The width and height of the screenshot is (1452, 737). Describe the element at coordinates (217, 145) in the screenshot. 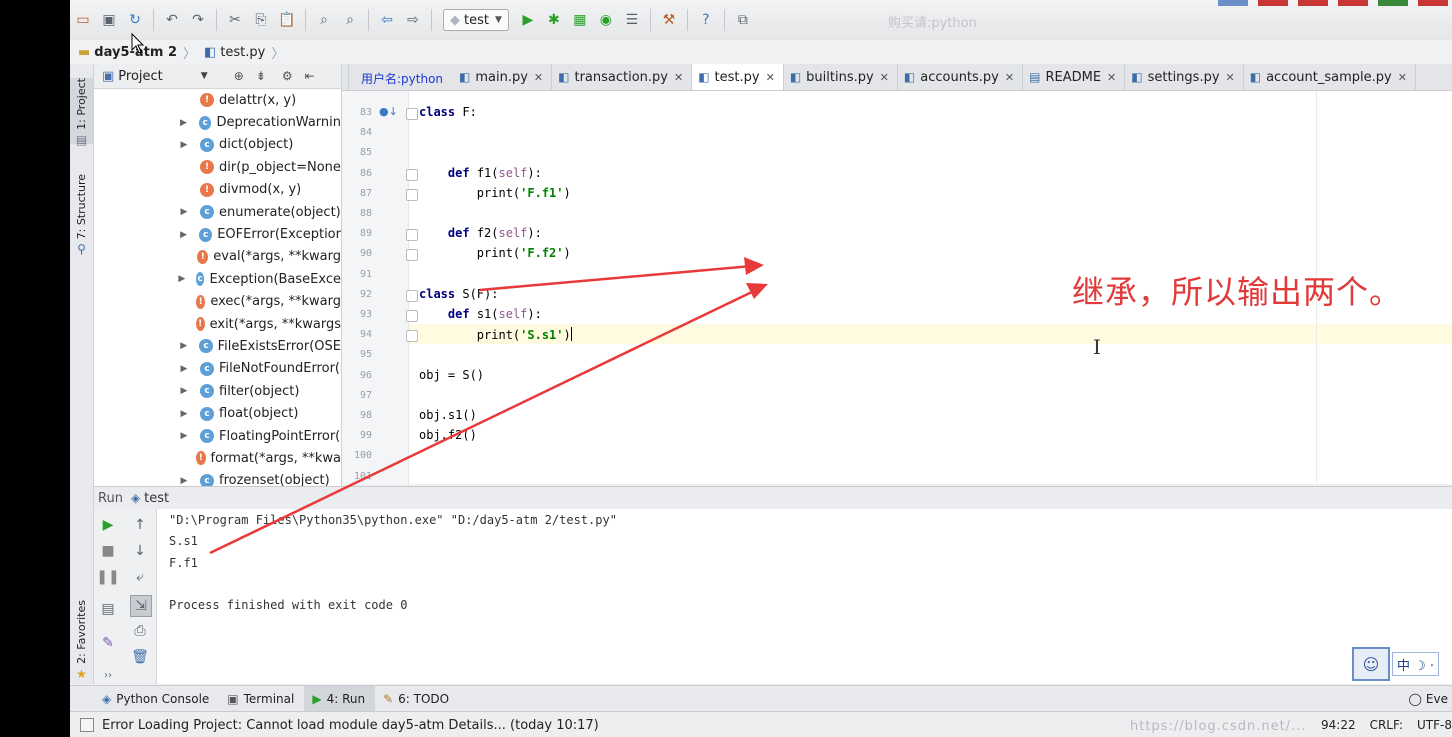

I see `tree-item: ▶ c dict(object)` at that location.